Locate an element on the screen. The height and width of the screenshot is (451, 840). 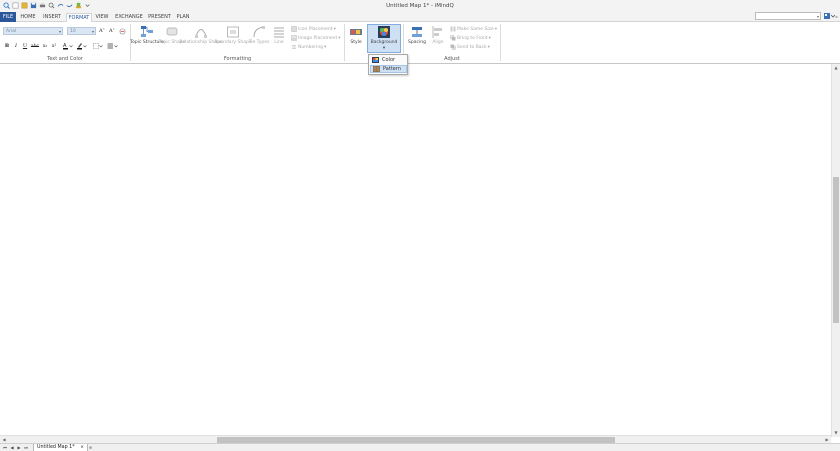
spacing-button: Spacing is located at coordinates (417, 35).